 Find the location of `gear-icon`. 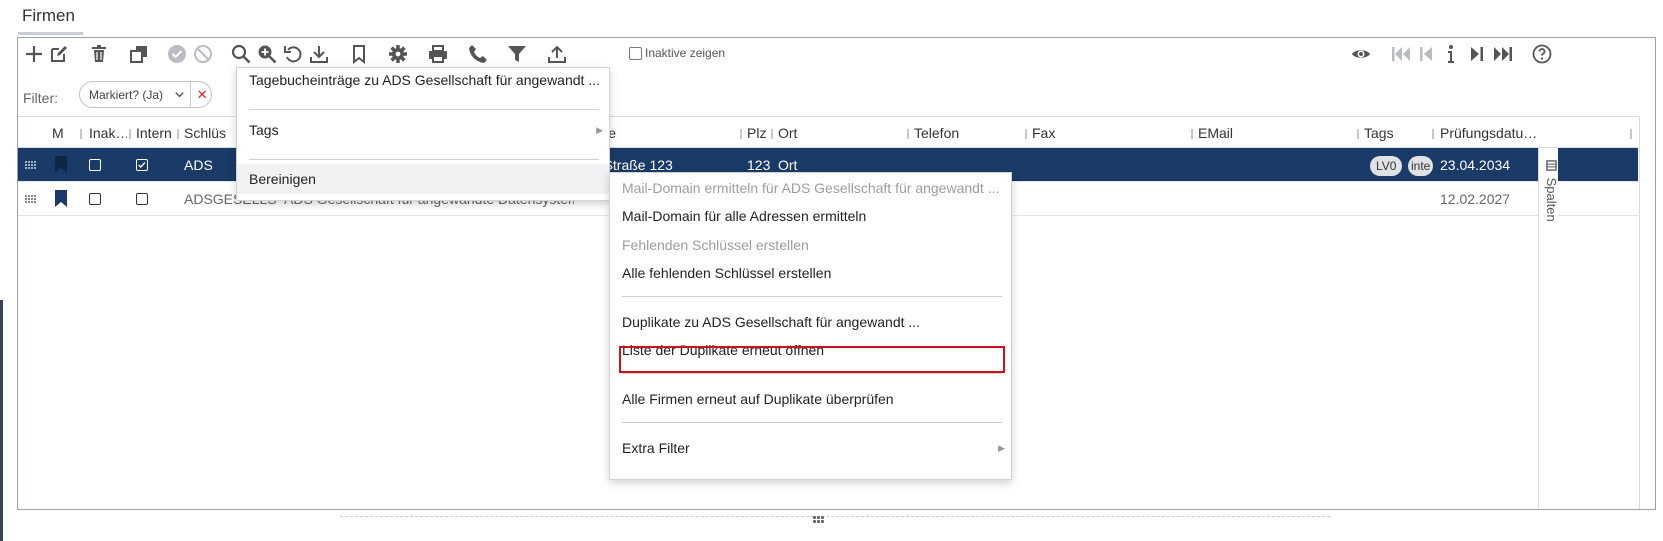

gear-icon is located at coordinates (398, 54).